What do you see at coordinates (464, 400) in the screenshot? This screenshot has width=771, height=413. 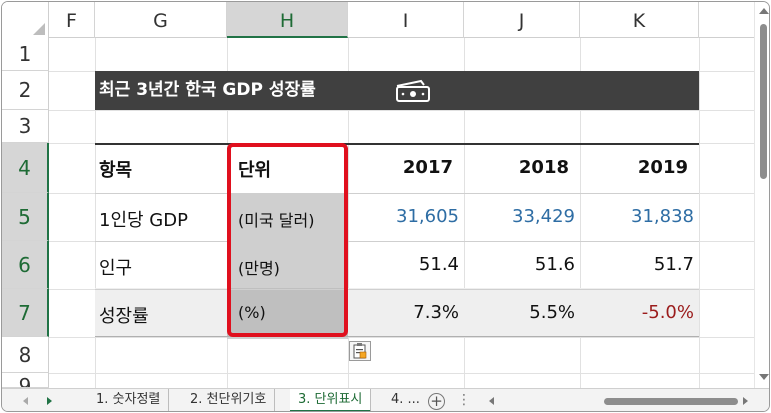 I see `tab-options-icon: ⋮` at bounding box center [464, 400].